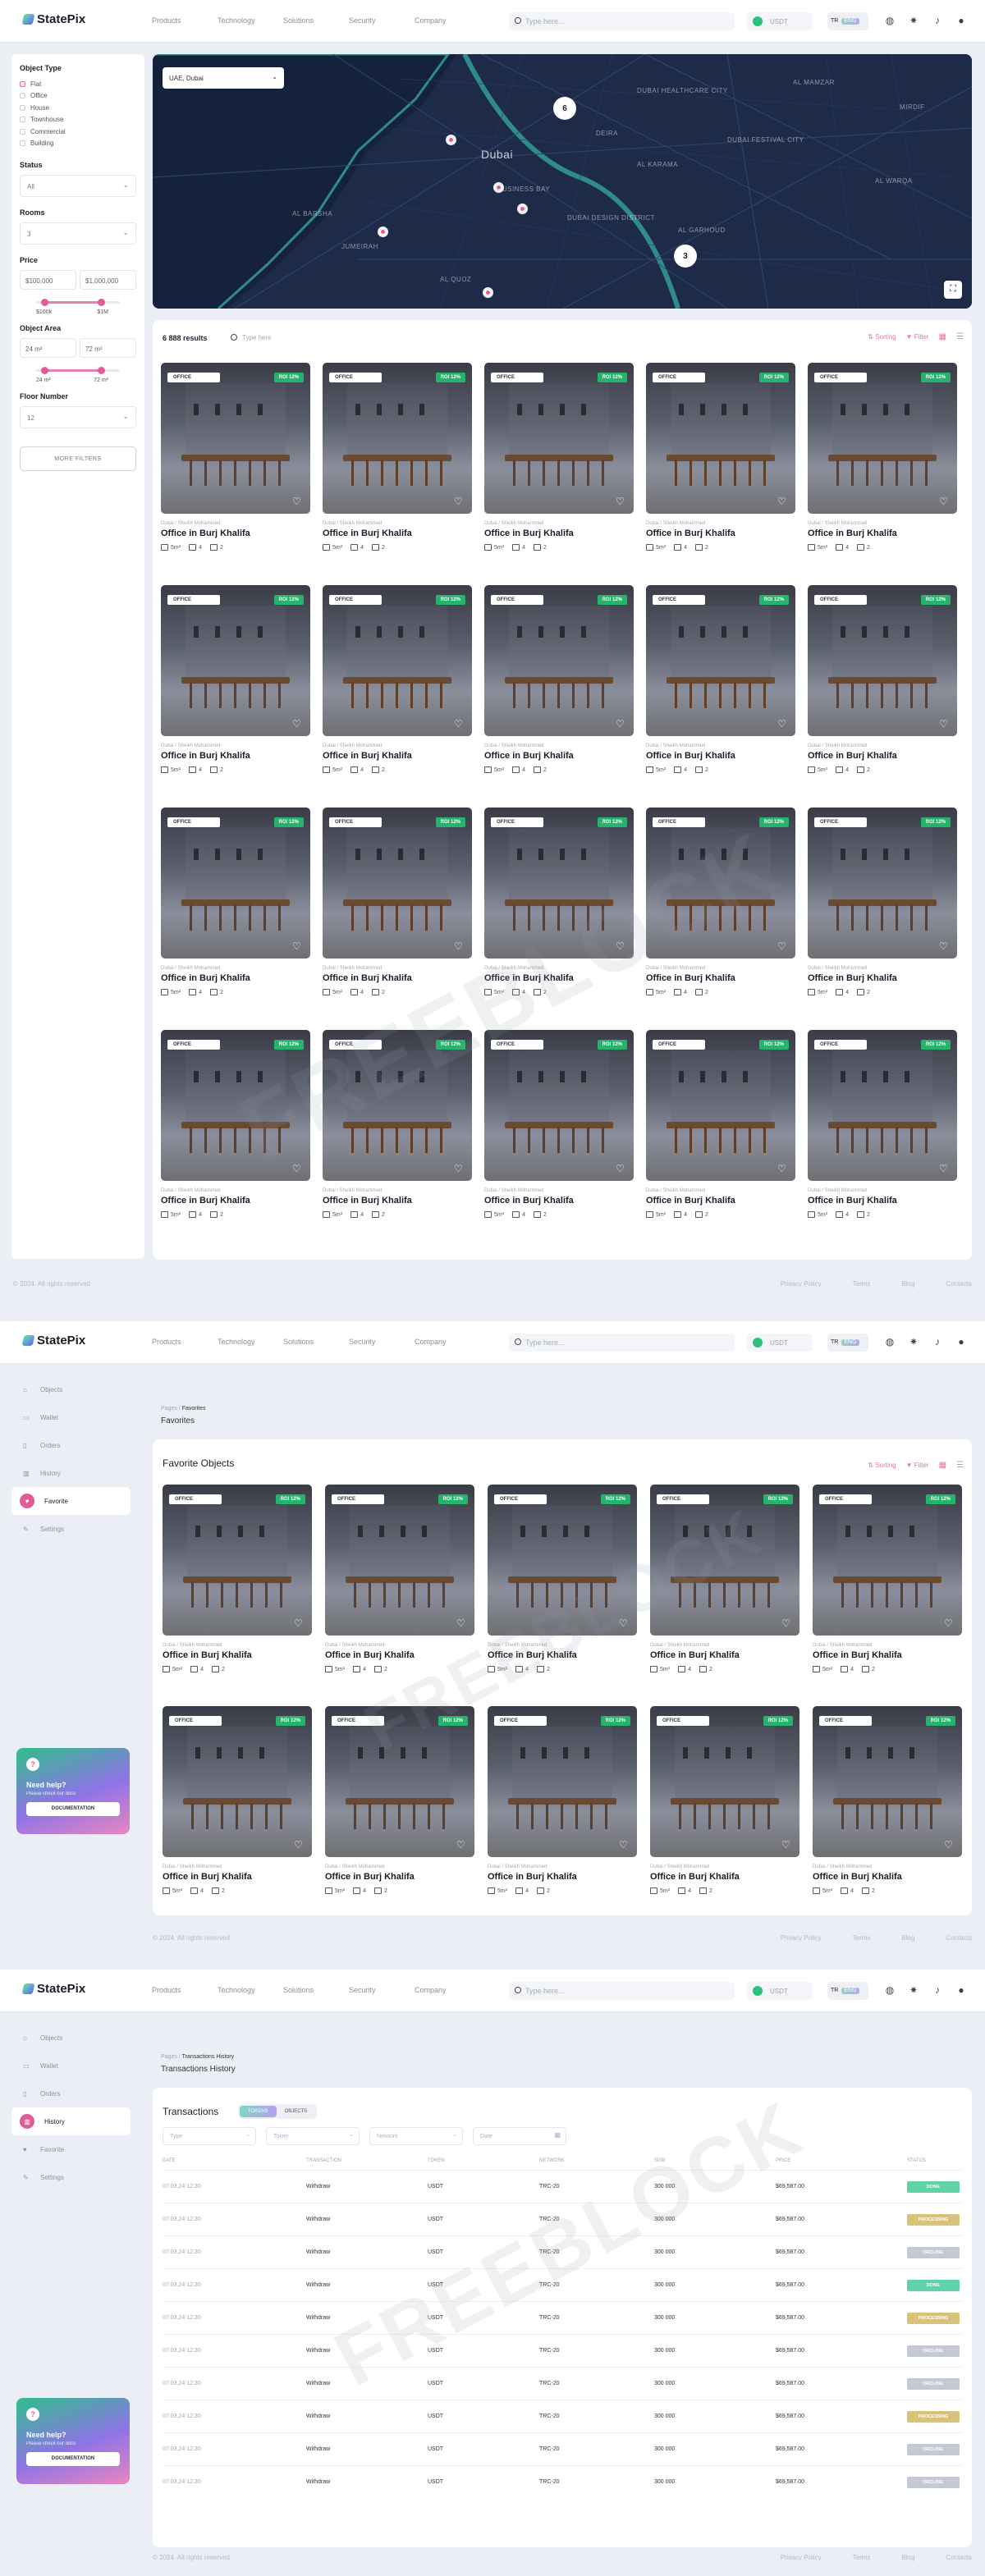  Describe the element at coordinates (71, 1389) in the screenshot. I see `sidebar-item-objects: ⌂ Objects` at that location.